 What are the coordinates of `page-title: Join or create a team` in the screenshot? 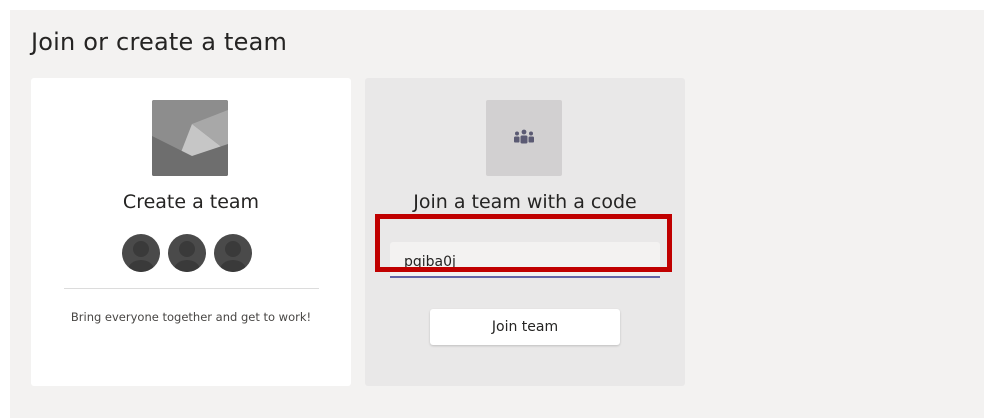 It's located at (159, 42).